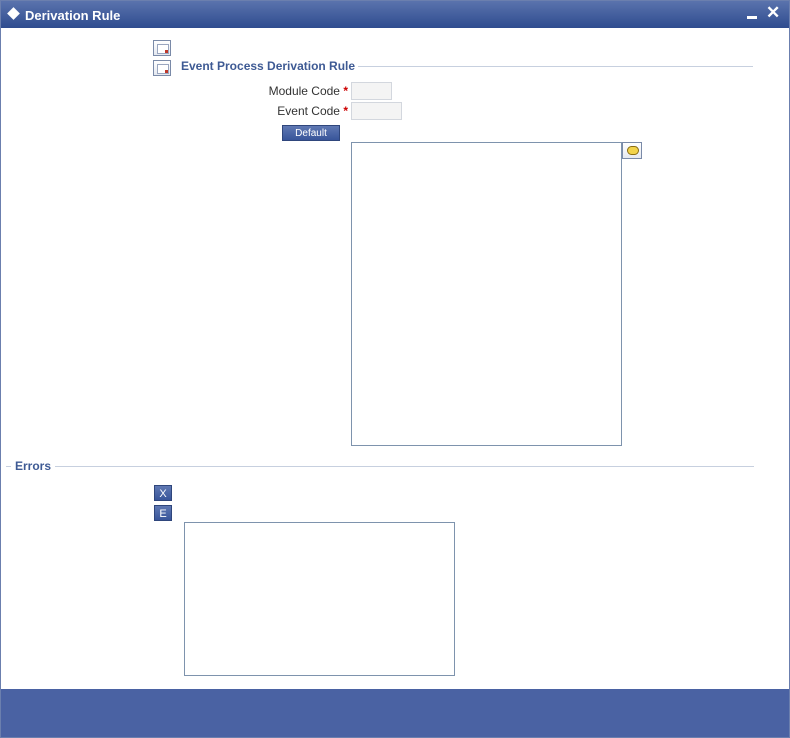 This screenshot has height=738, width=790. What do you see at coordinates (304, 91) in the screenshot?
I see `module-code-label: Module Code` at bounding box center [304, 91].